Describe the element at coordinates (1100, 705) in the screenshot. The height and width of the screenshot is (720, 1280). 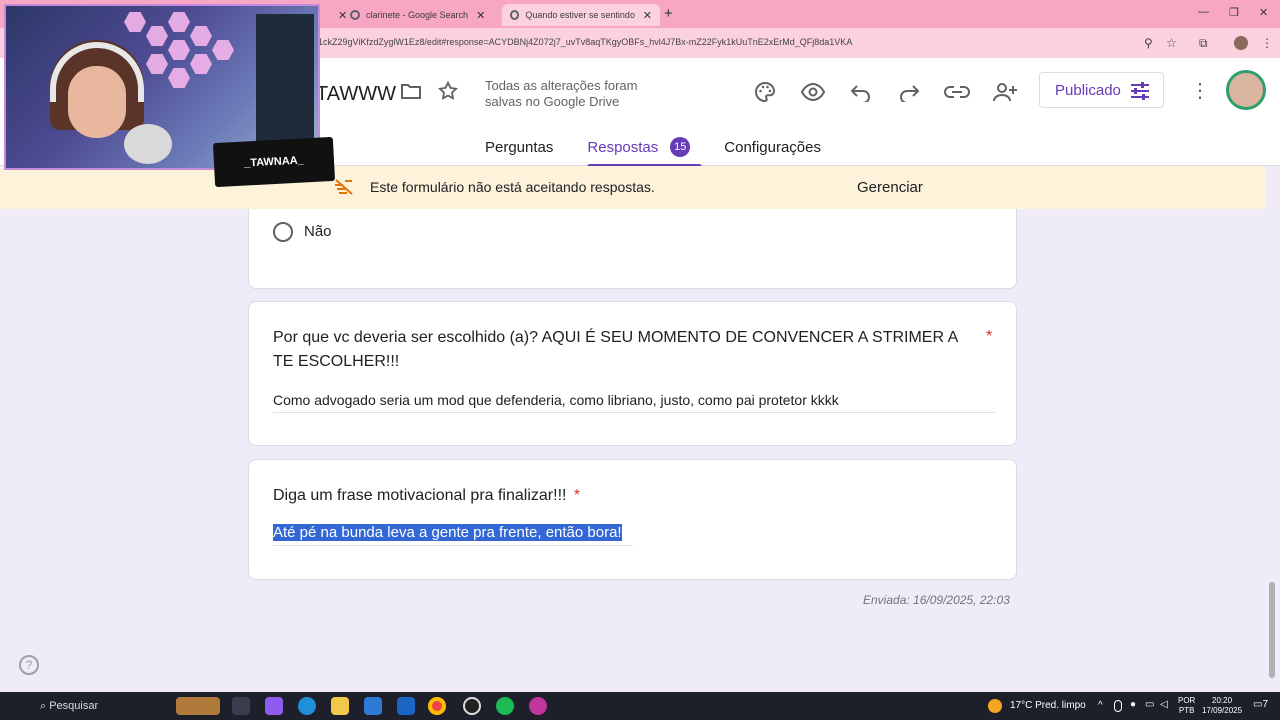
I see `tray-chevron-icon: ^` at that location.